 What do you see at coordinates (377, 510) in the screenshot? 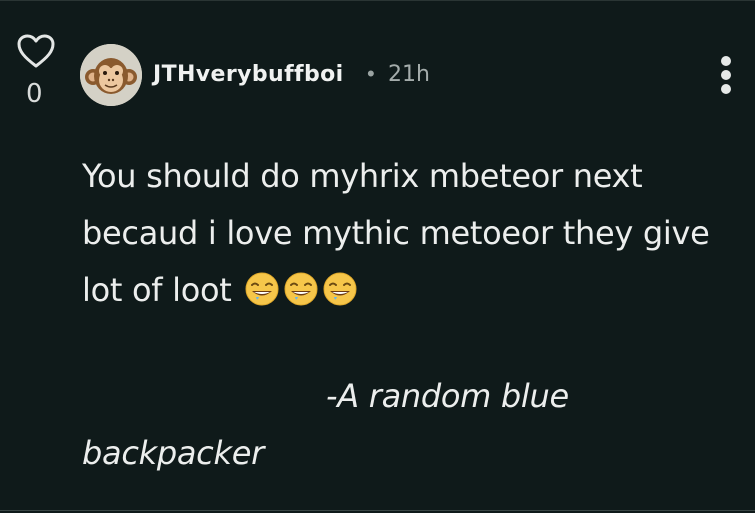
I see `bottom-divider` at bounding box center [377, 510].